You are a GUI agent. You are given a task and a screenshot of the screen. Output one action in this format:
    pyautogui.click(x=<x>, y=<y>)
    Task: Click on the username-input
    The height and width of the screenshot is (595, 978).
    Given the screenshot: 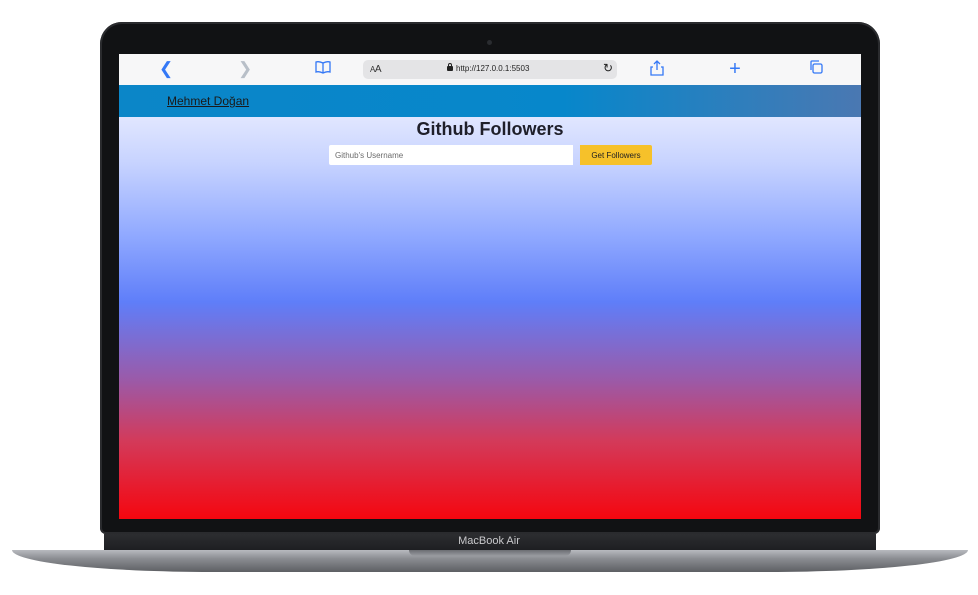 What is the action you would take?
    pyautogui.click(x=451, y=155)
    